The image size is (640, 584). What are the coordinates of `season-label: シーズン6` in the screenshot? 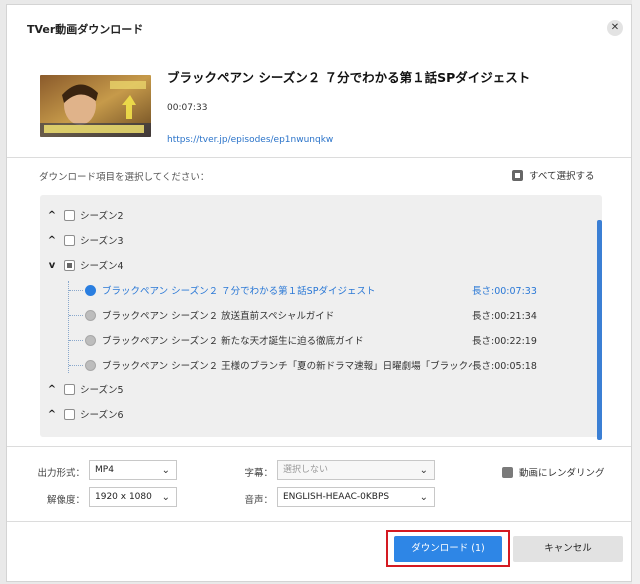 It's located at (102, 415).